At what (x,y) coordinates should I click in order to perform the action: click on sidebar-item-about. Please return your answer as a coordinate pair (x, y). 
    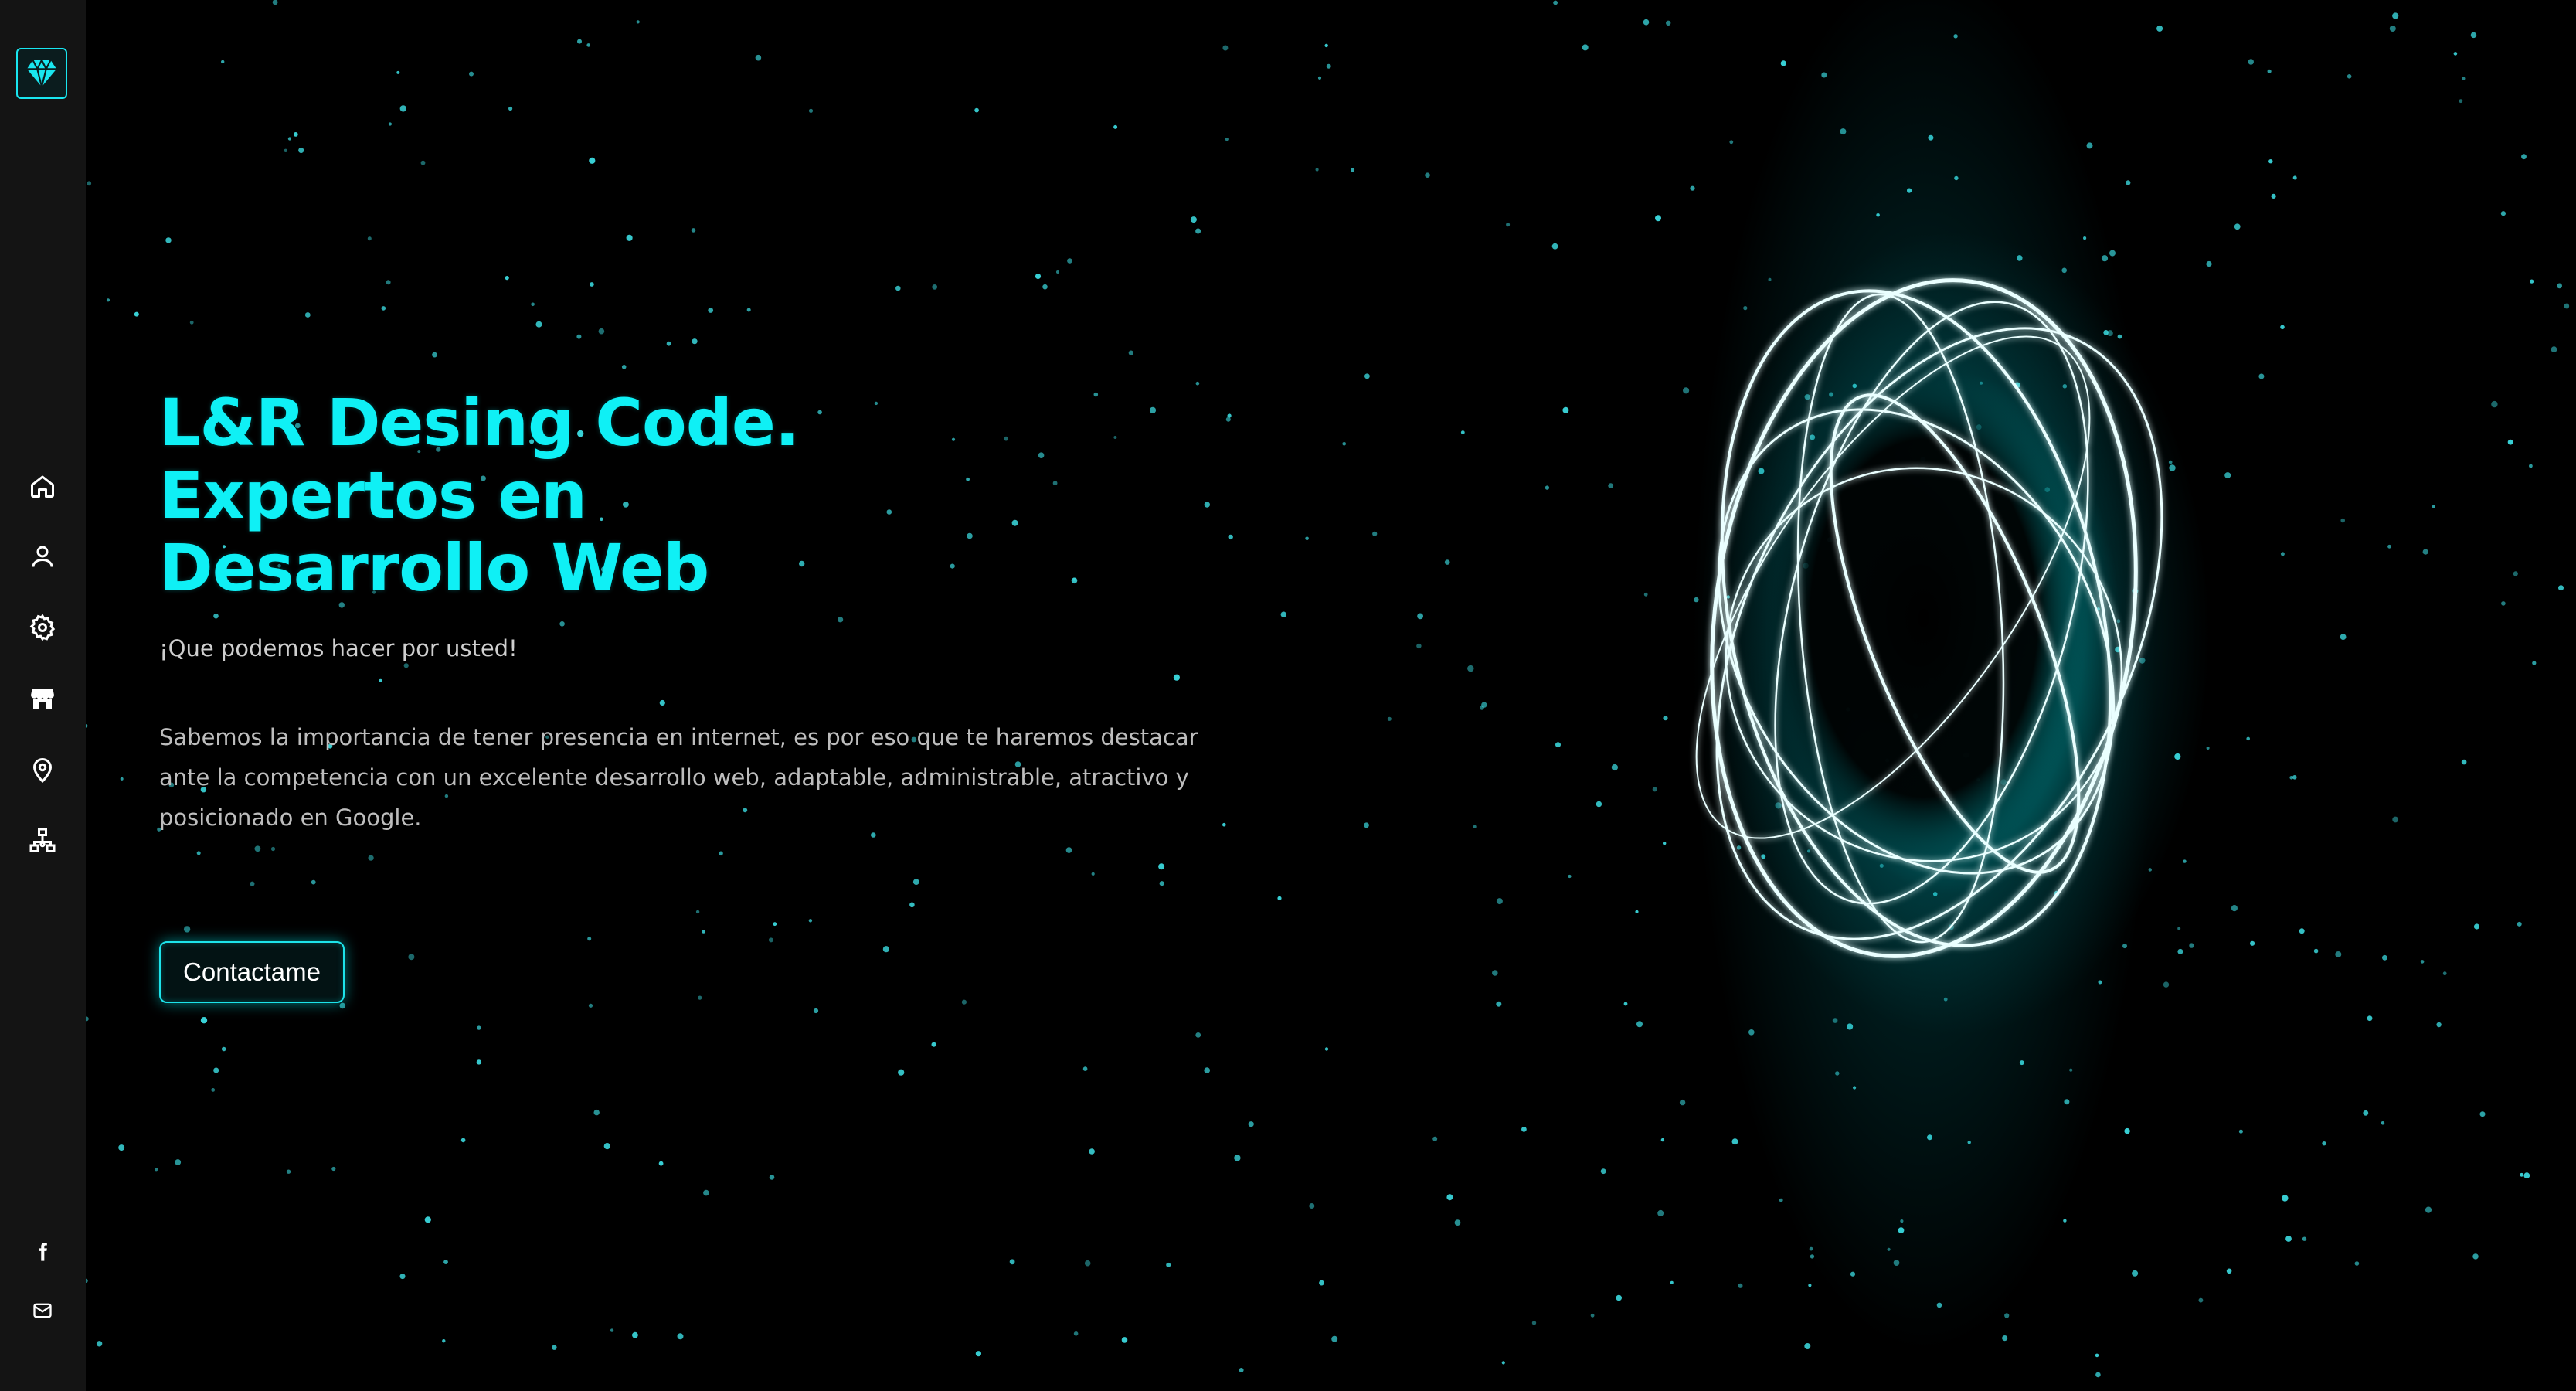
    Looking at the image, I should click on (42, 556).